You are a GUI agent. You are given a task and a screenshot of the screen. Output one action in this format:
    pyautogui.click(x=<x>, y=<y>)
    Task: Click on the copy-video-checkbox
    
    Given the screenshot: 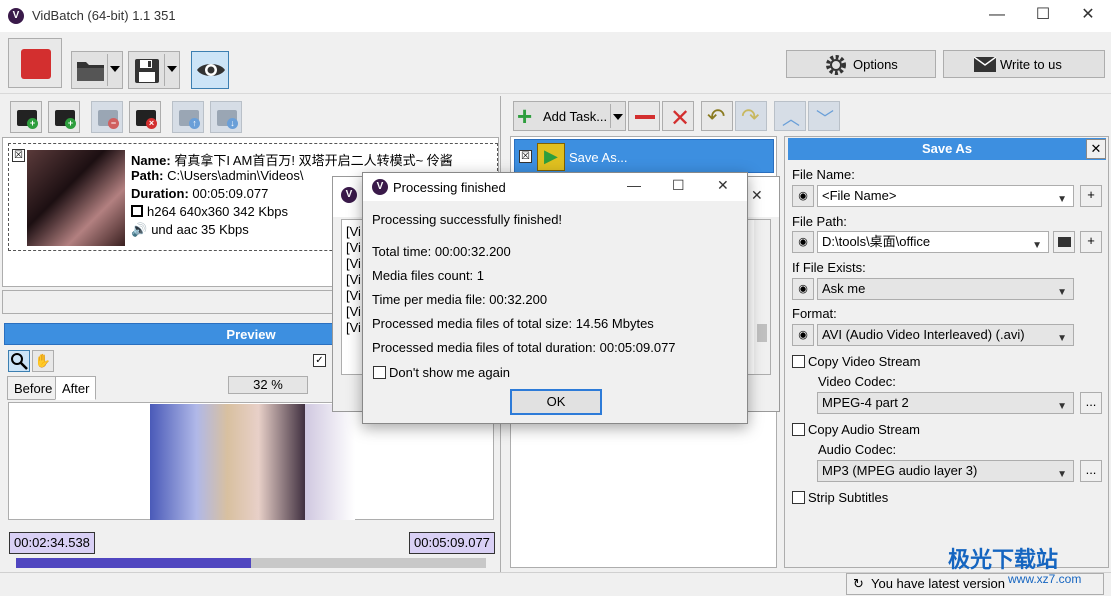 What is the action you would take?
    pyautogui.click(x=798, y=361)
    